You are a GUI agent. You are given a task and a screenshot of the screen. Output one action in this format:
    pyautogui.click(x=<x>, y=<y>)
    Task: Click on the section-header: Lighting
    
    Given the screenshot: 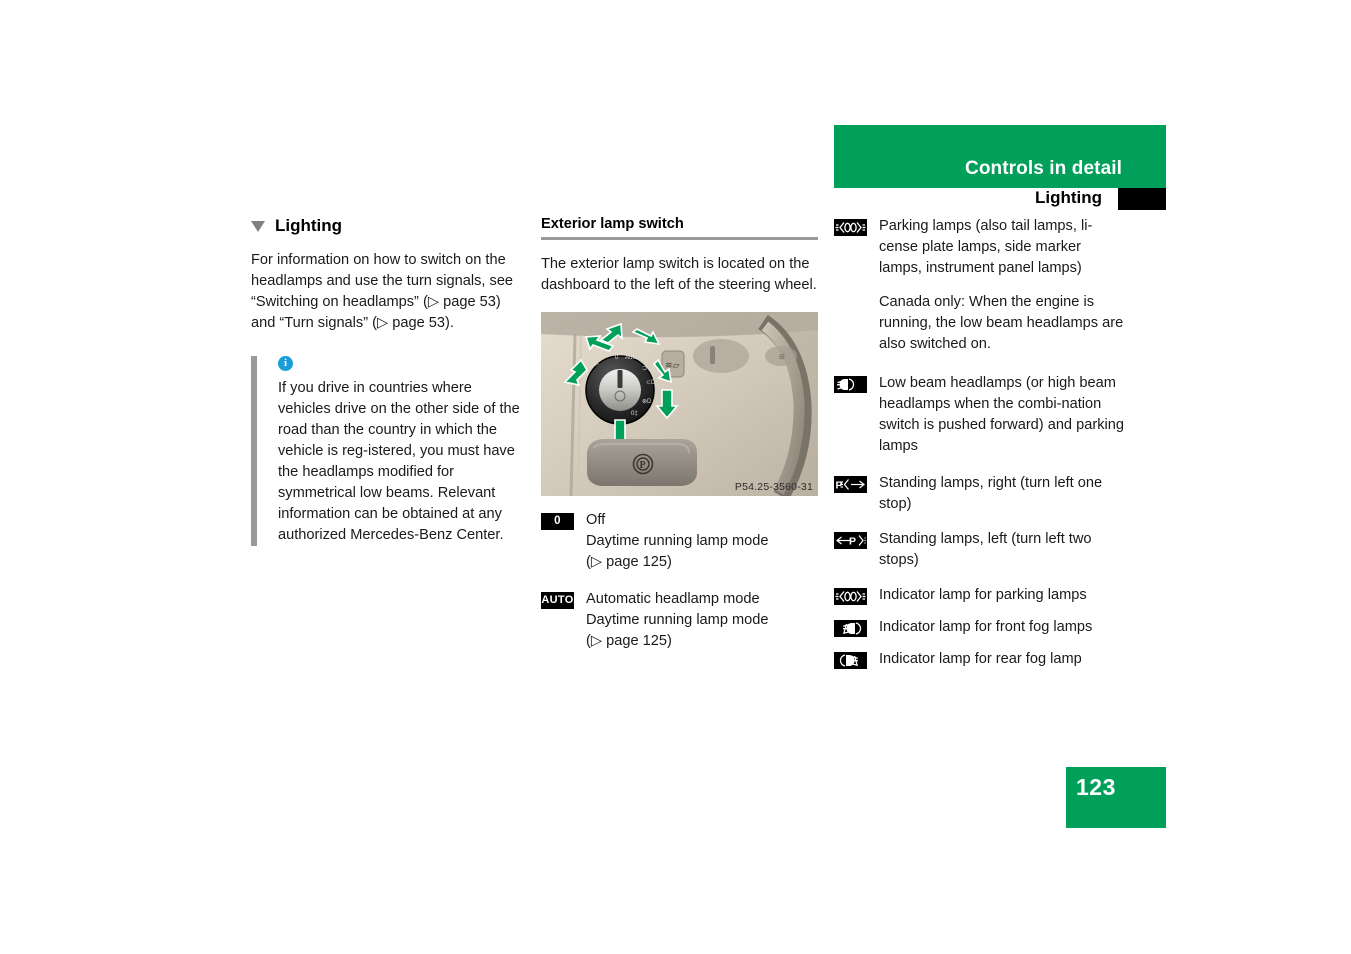 What is the action you would take?
    pyautogui.click(x=1000, y=200)
    